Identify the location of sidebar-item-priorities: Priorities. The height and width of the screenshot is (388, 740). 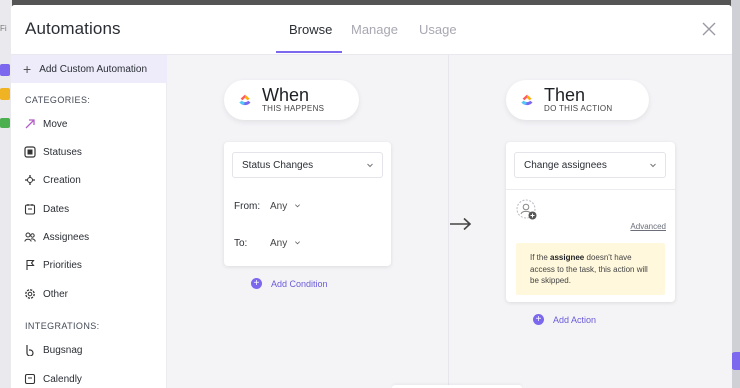
(52, 265).